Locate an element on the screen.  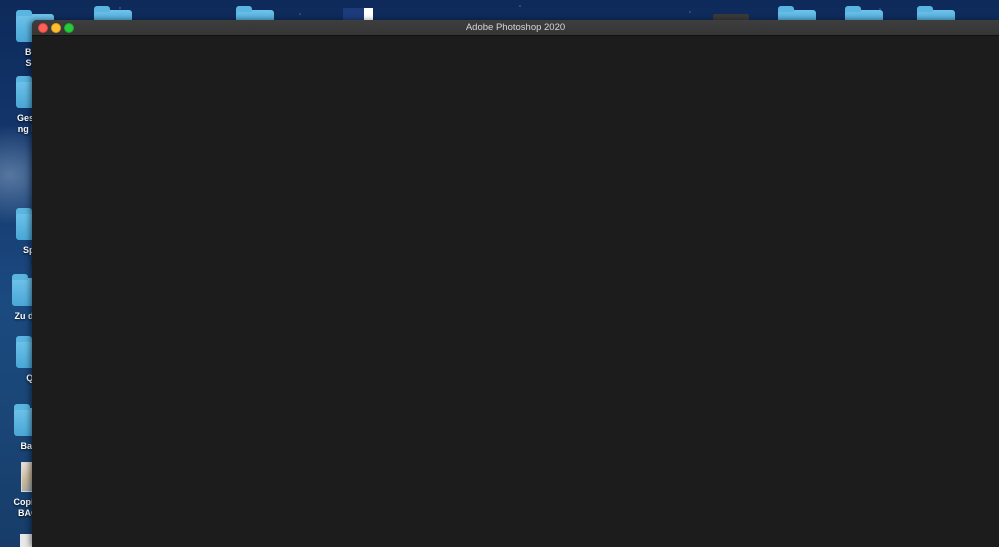
desktop-document-icon is located at coordinates (26, 540).